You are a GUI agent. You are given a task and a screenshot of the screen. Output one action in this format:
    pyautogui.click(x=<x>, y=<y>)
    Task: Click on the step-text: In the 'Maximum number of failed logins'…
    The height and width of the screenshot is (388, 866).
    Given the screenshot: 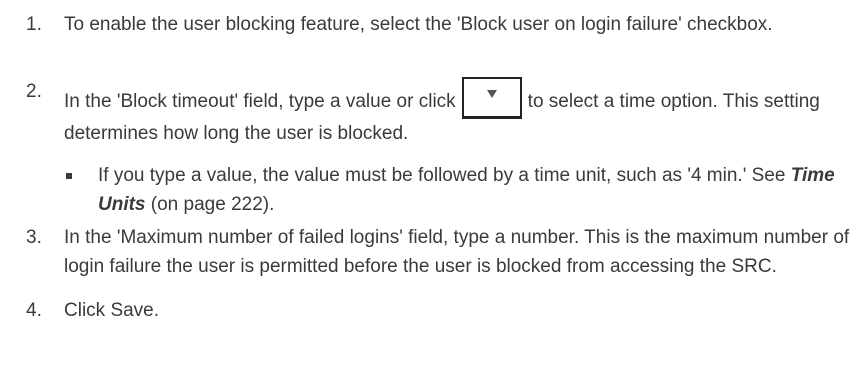 What is the action you would take?
    pyautogui.click(x=457, y=252)
    